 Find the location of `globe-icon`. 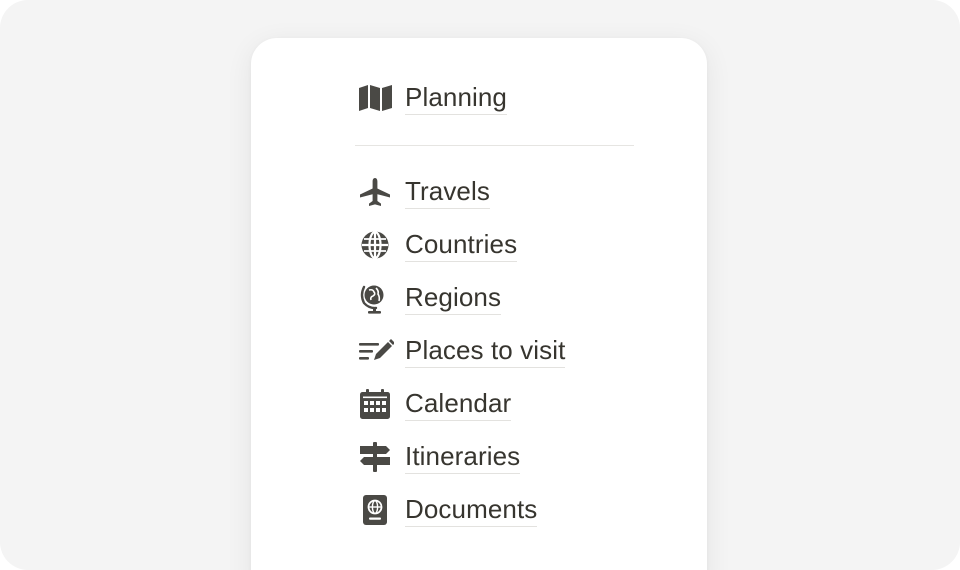

globe-icon is located at coordinates (376, 245).